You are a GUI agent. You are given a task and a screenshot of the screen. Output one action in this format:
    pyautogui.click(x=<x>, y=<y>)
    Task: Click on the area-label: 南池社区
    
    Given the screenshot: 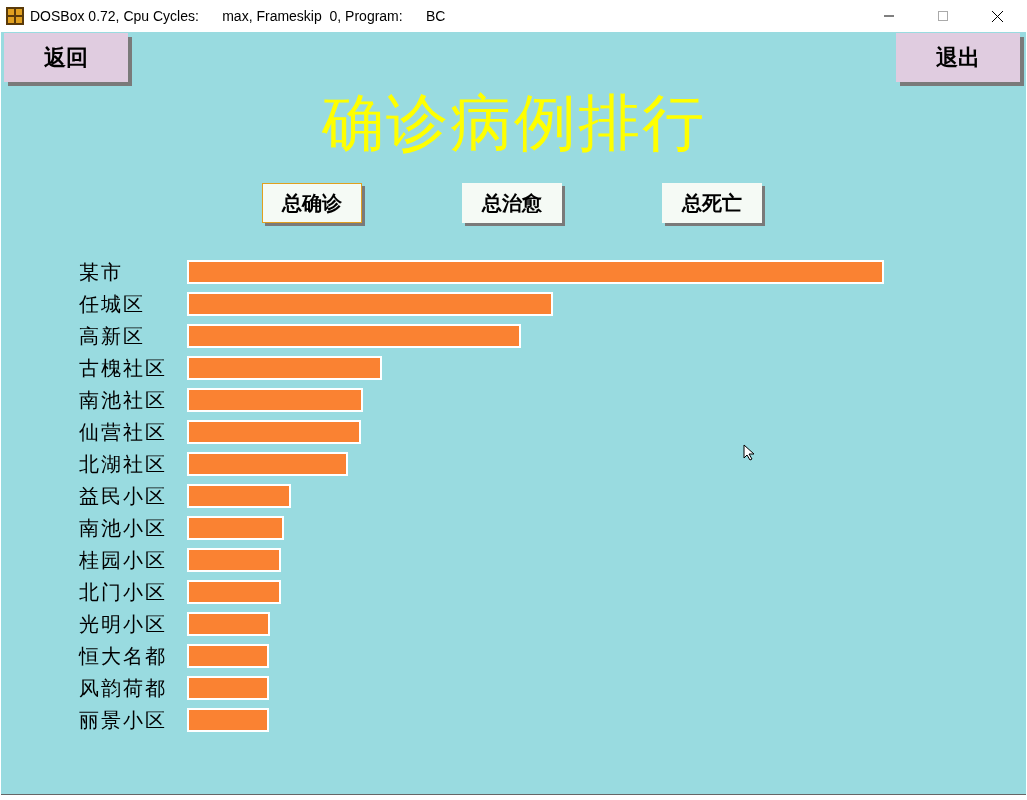 What is the action you would take?
    pyautogui.click(x=123, y=400)
    